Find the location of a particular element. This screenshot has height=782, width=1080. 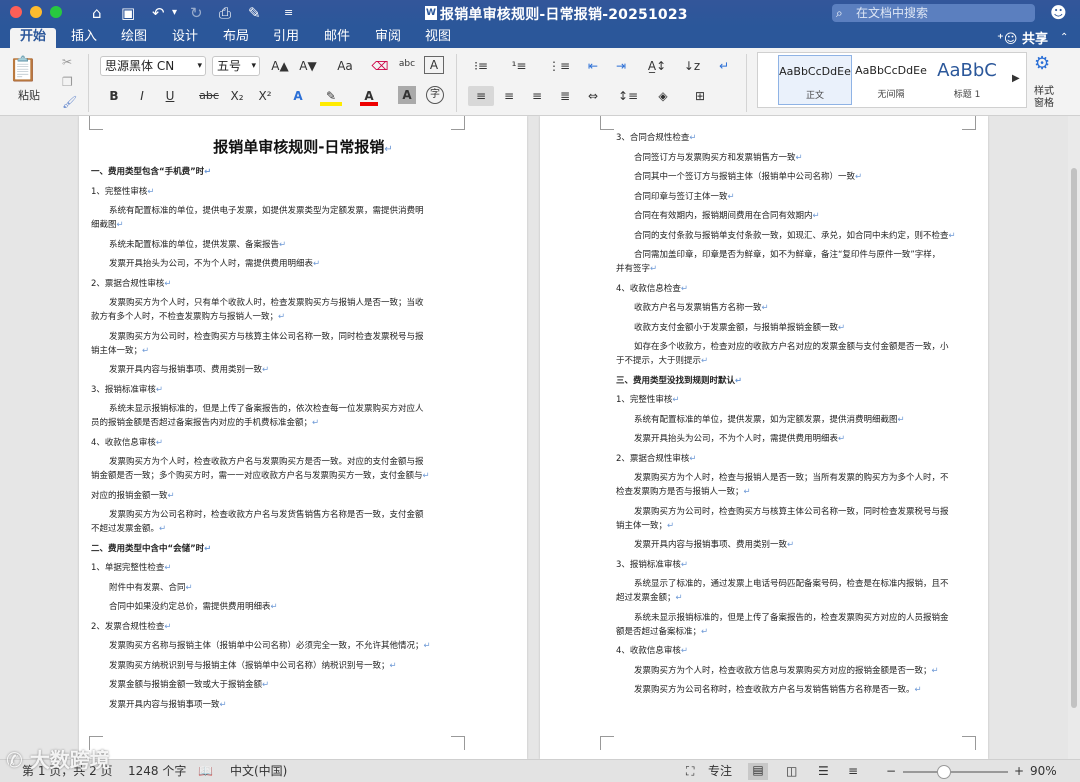

paste-icon: 📋 is located at coordinates (23, 71).